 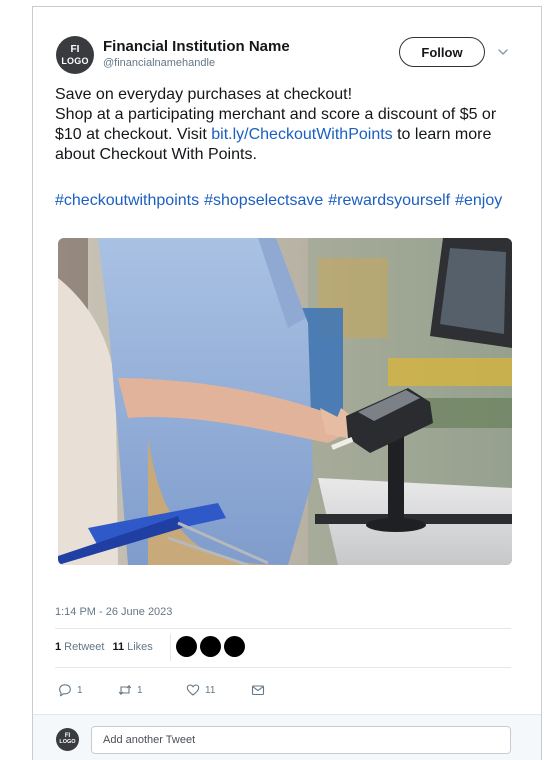 I want to click on retweet-button: 1, so click(x=130, y=690).